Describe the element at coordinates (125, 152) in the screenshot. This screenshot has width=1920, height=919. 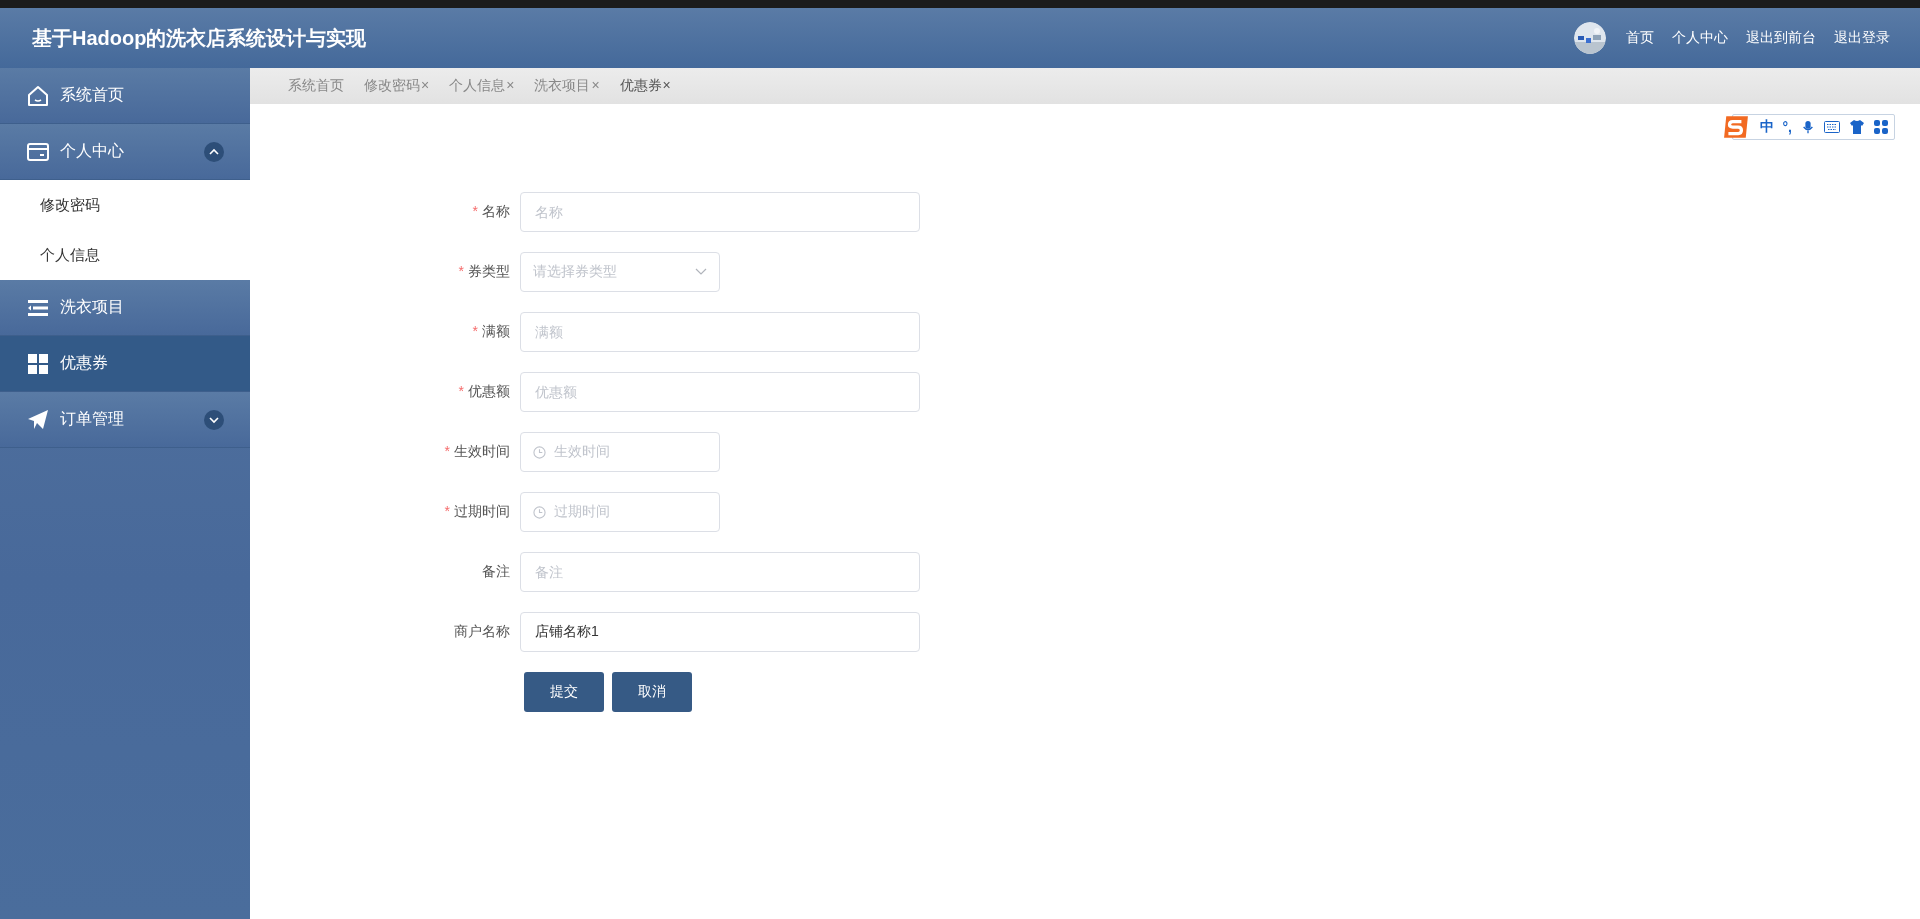
I see `menu-item: 个人中心` at that location.